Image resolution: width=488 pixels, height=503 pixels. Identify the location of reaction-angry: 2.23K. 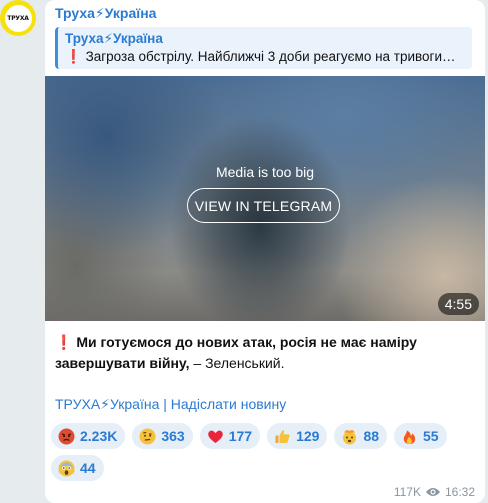
(88, 436).